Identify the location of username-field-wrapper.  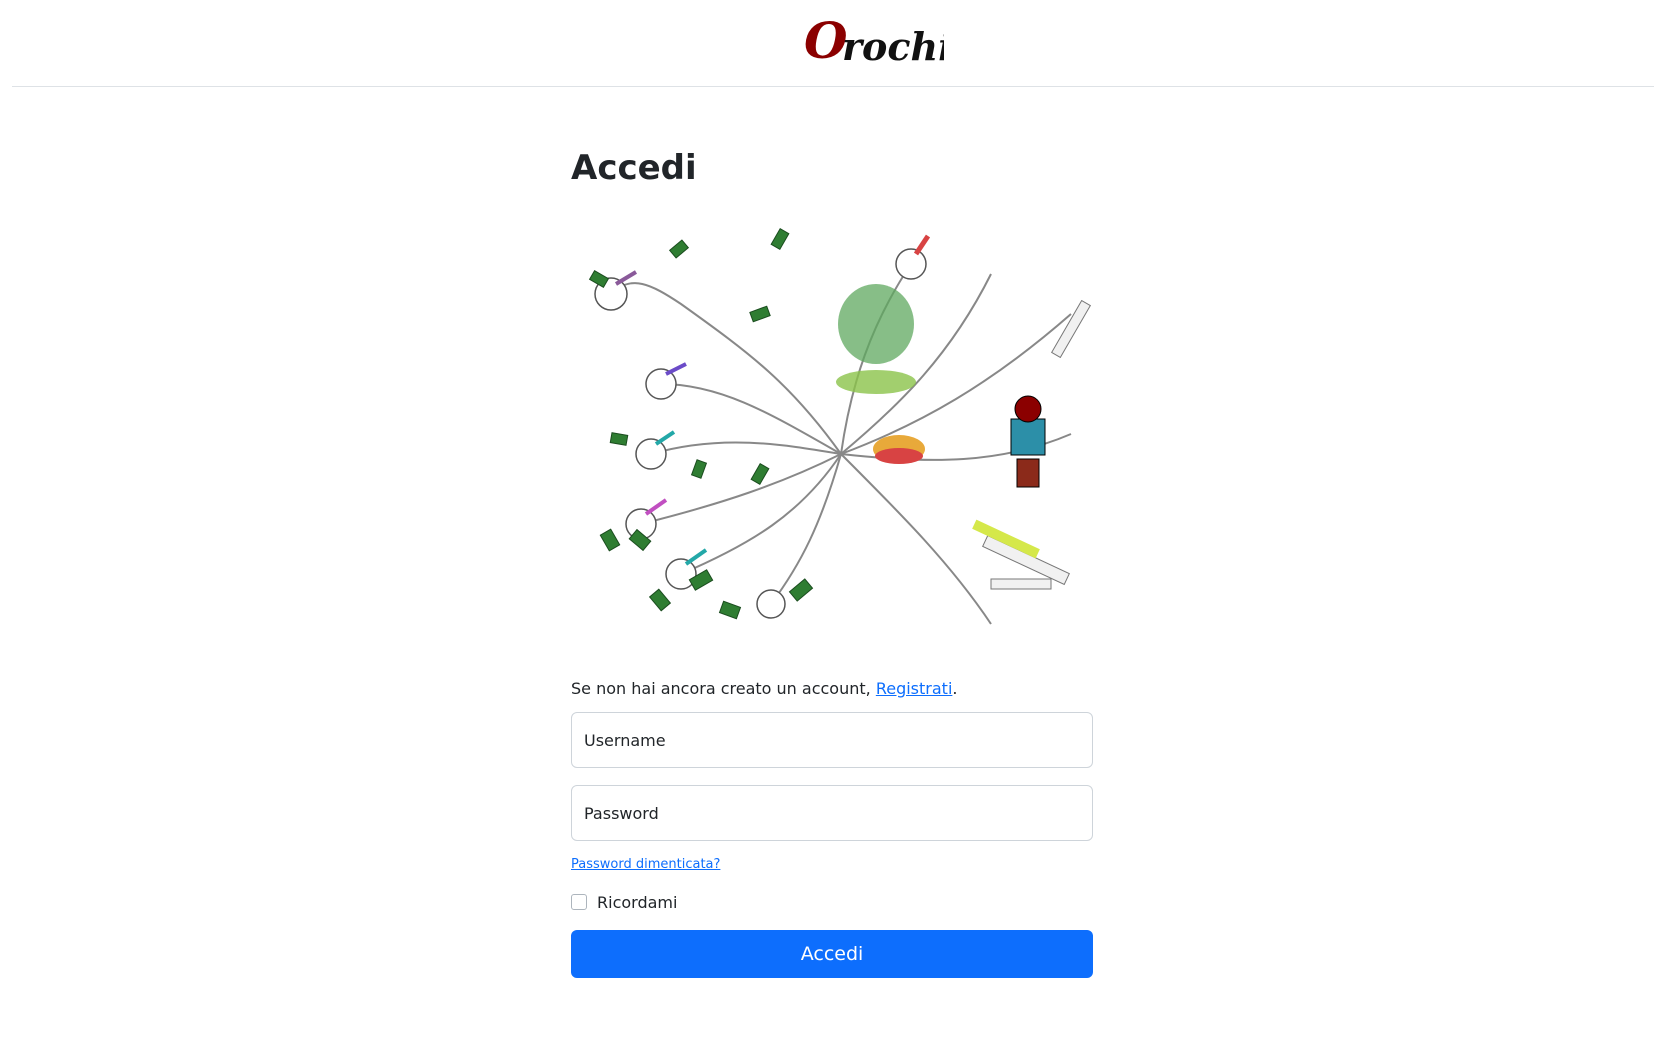
(832, 740).